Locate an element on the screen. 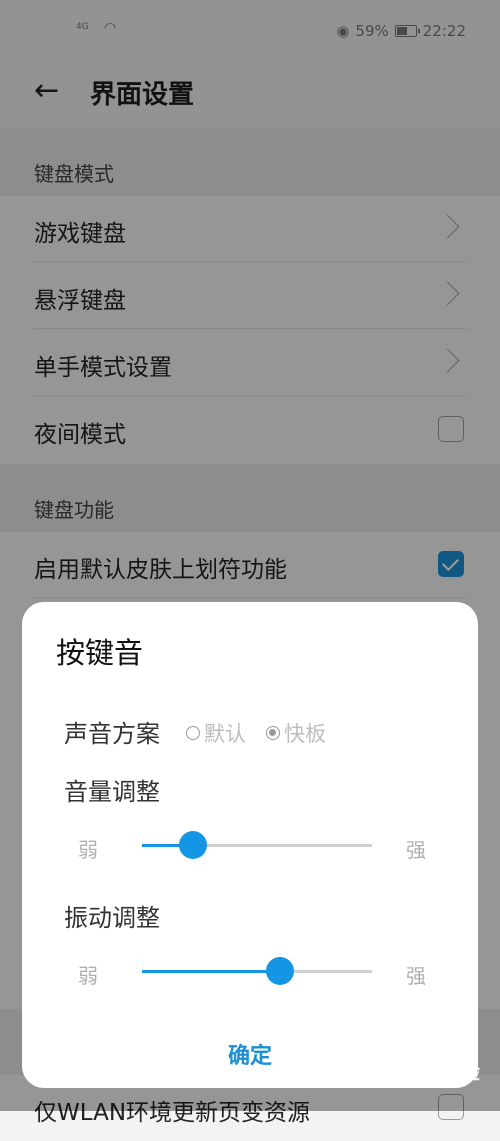  radio-label-kuaiban: 快板 is located at coordinates (305, 734).